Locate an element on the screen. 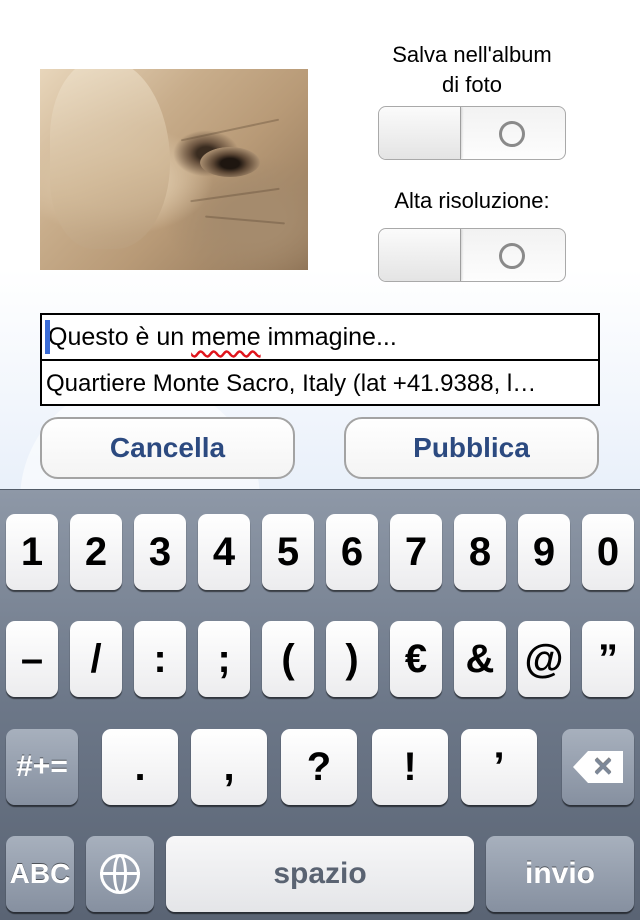 This screenshot has width=640, height=920. key-quote: ” is located at coordinates (608, 659).